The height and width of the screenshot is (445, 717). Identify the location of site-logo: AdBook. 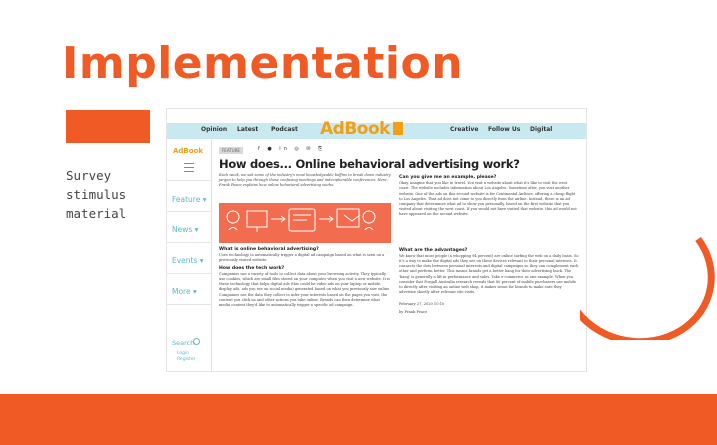
(361, 129).